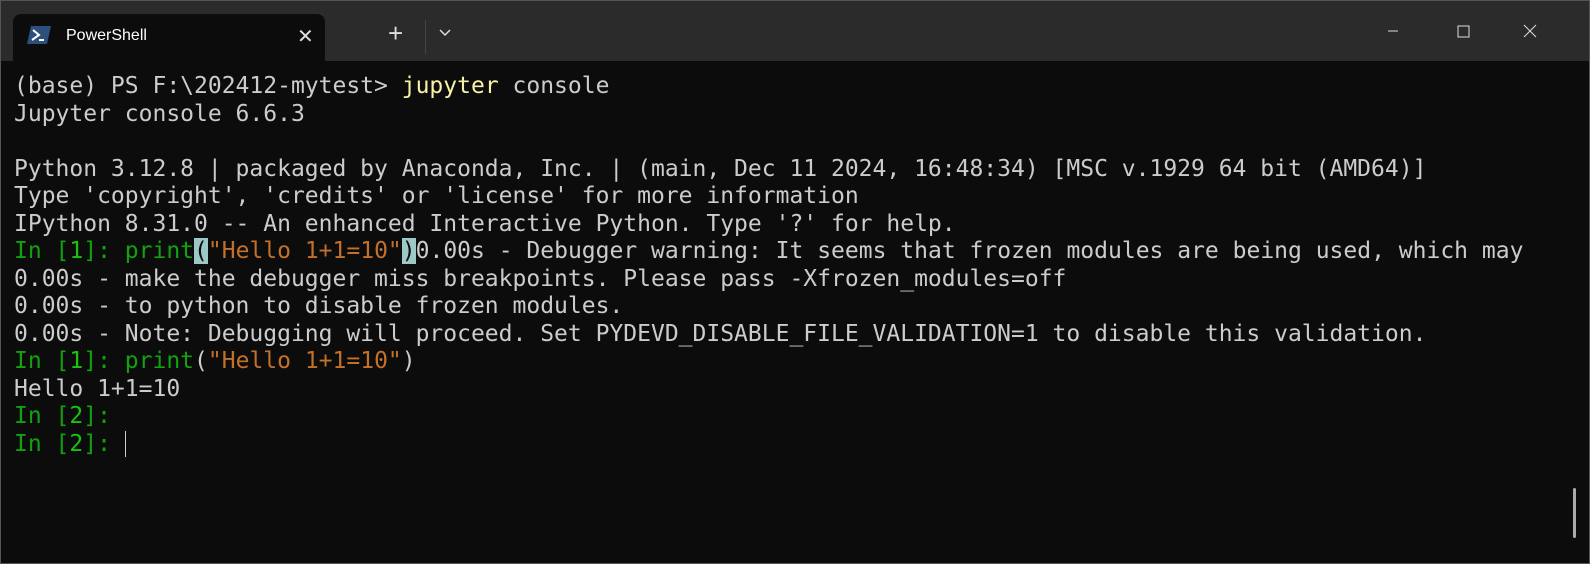 Image resolution: width=1590 pixels, height=564 pixels. Describe the element at coordinates (169, 37) in the screenshot. I see `tab-powershell: PowerShell ✕` at that location.